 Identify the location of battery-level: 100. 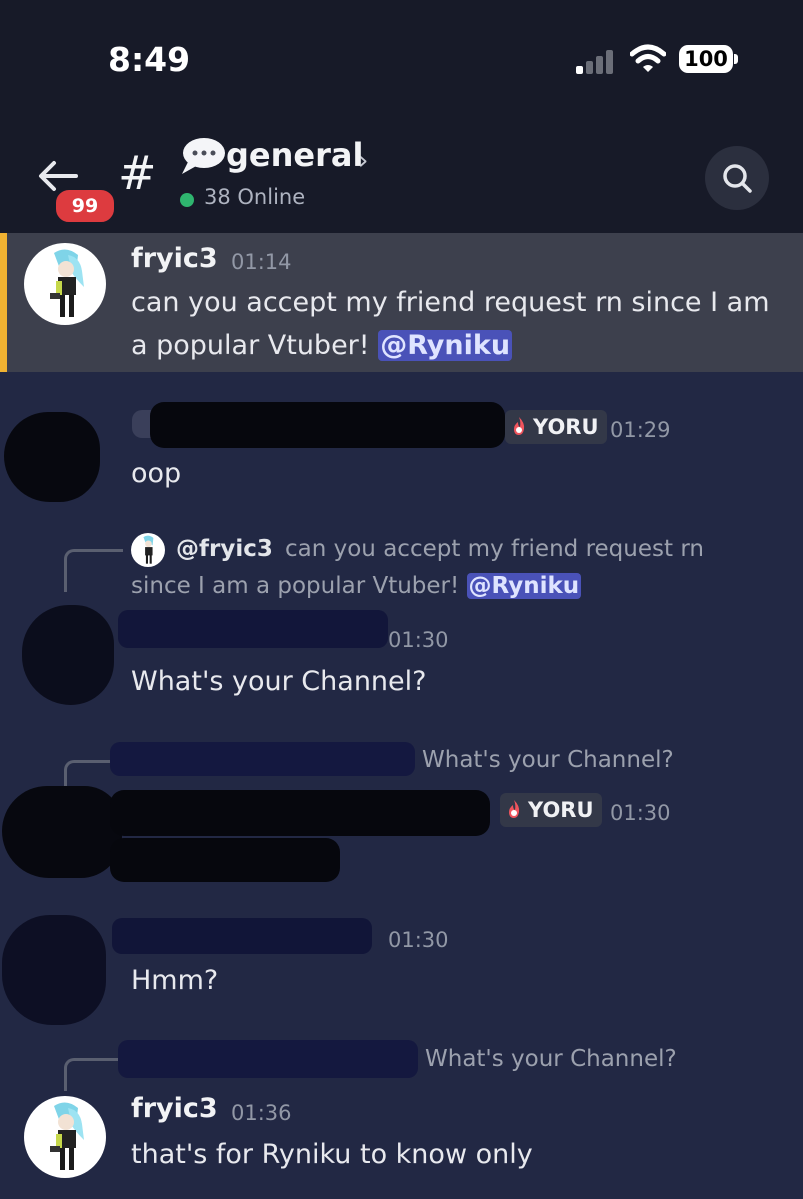
(706, 59).